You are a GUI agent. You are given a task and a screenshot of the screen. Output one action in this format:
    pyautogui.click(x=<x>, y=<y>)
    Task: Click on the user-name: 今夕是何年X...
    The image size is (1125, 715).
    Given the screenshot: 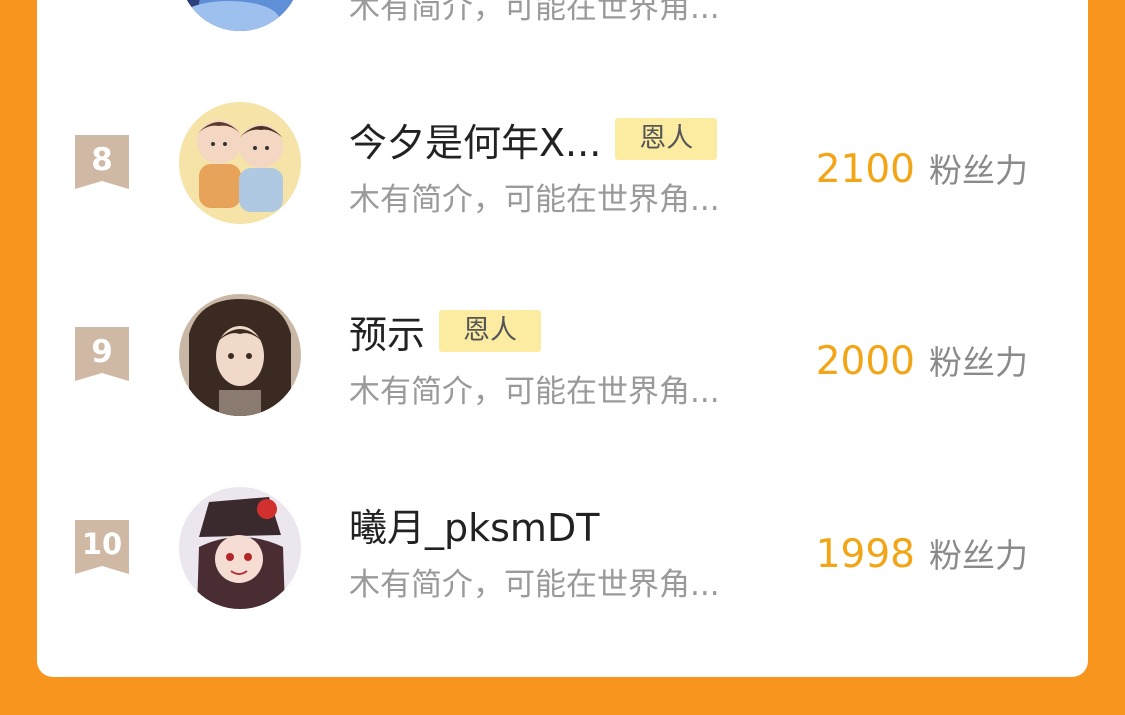 What is the action you would take?
    pyautogui.click(x=475, y=139)
    